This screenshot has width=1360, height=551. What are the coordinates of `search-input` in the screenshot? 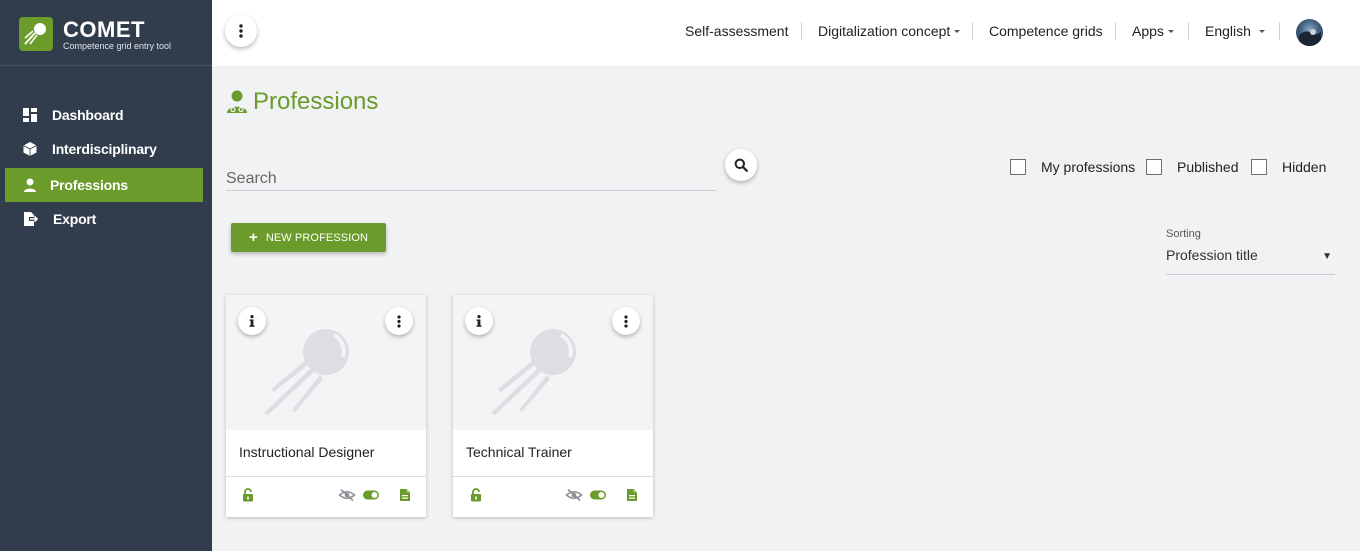 It's located at (471, 178).